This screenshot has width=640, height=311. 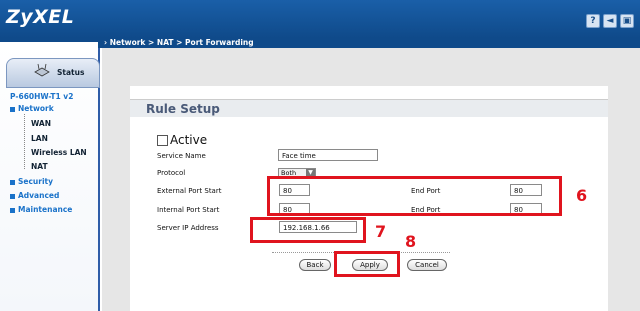 What do you see at coordinates (181, 156) in the screenshot?
I see `service-name-label: Service Name` at bounding box center [181, 156].